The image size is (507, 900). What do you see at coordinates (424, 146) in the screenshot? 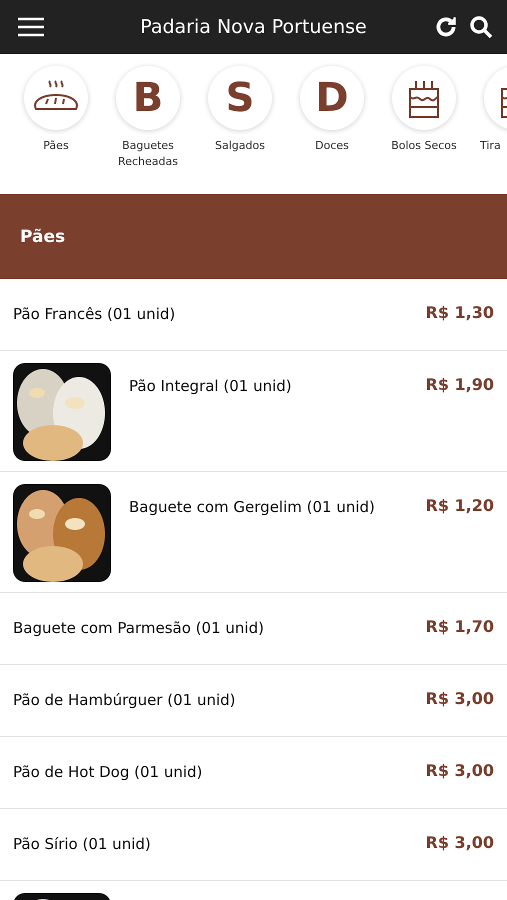
I see `category-label: Bolos Secos` at bounding box center [424, 146].